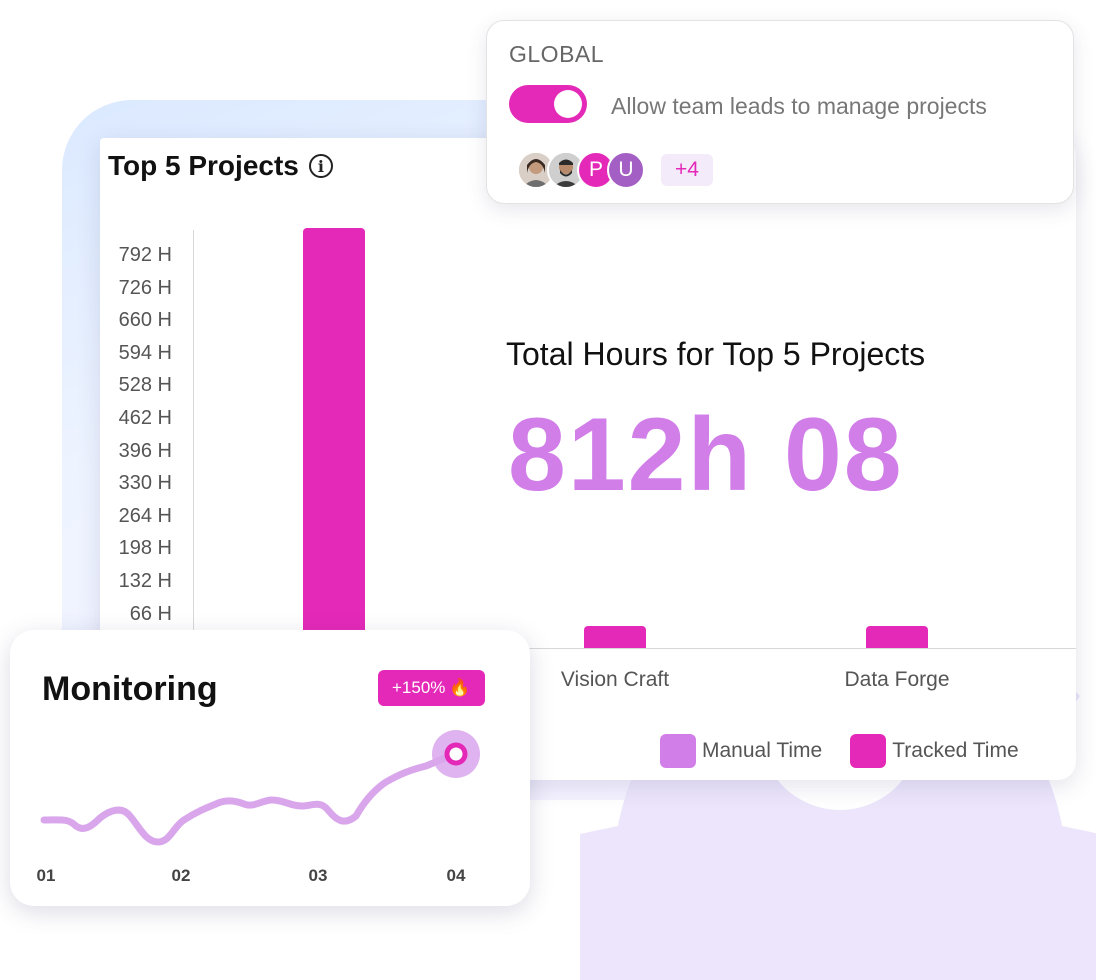  I want to click on chart-legend: Manual Time Tracked Time, so click(853, 751).